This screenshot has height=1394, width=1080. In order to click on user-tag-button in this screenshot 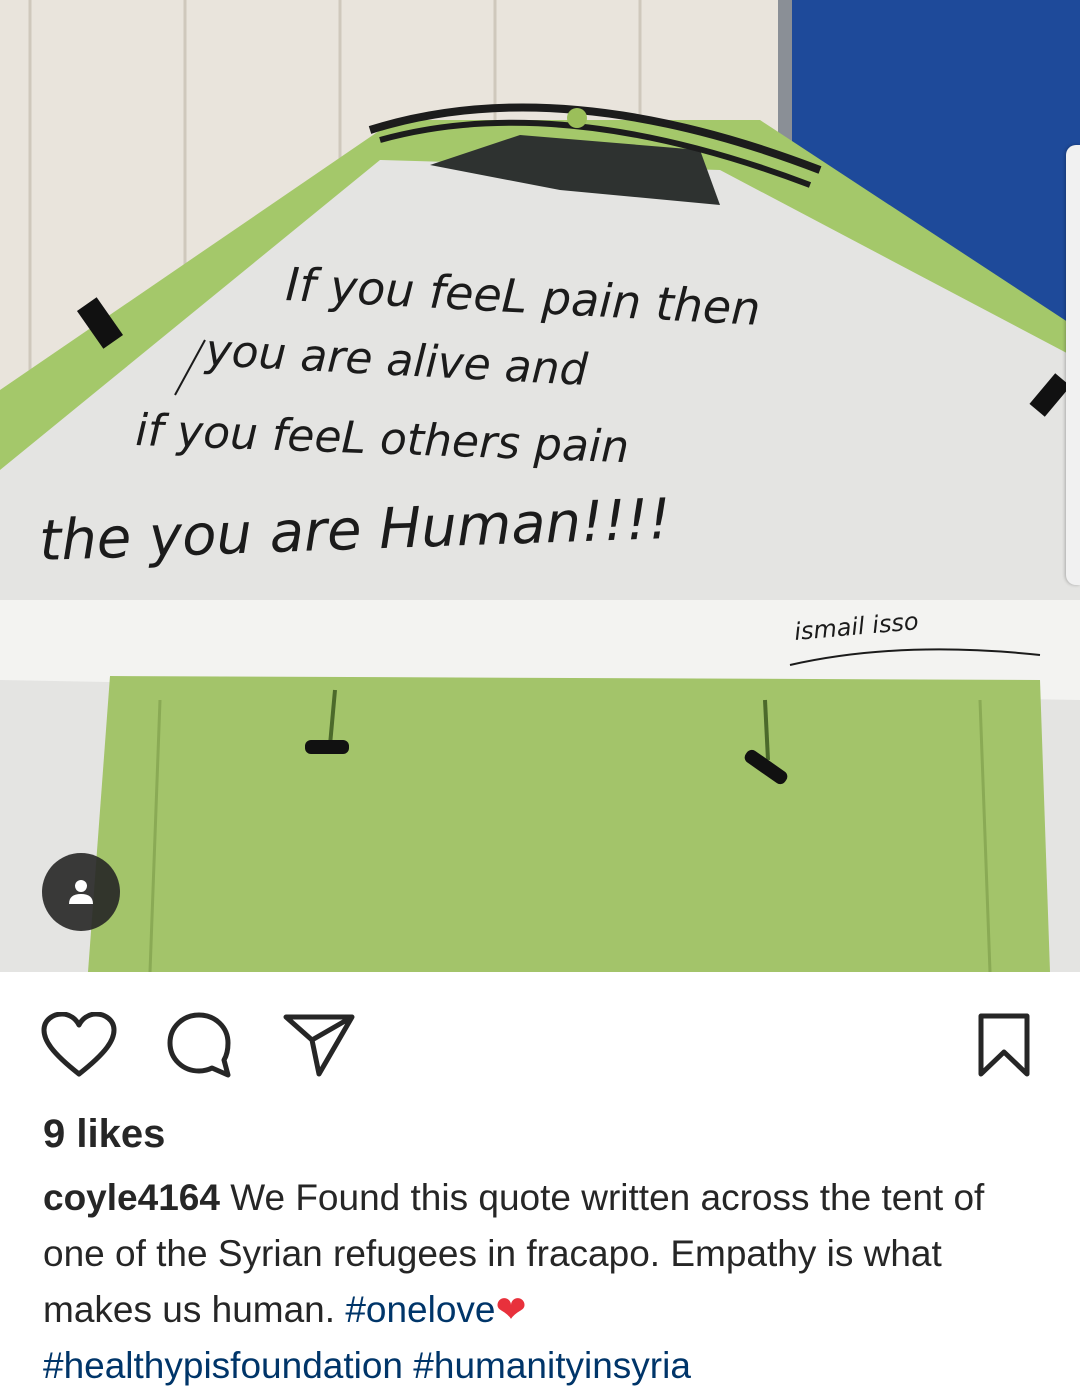, I will do `click(81, 892)`.